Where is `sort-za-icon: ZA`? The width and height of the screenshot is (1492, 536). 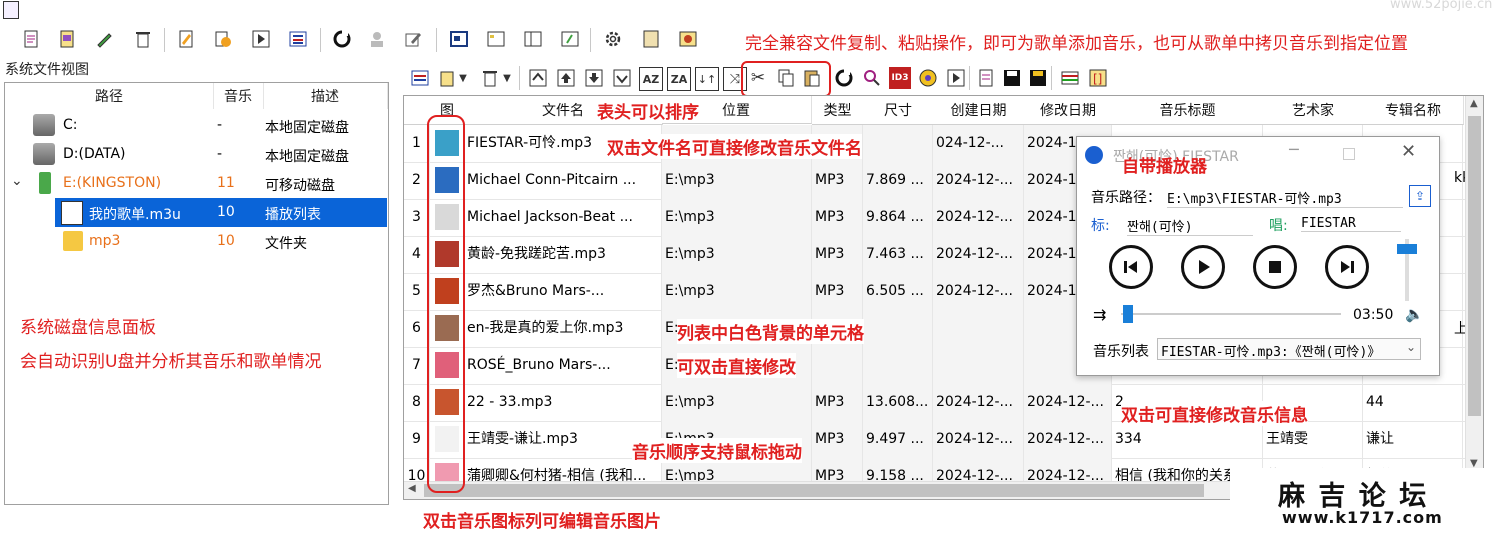 sort-za-icon: ZA is located at coordinates (679, 79).